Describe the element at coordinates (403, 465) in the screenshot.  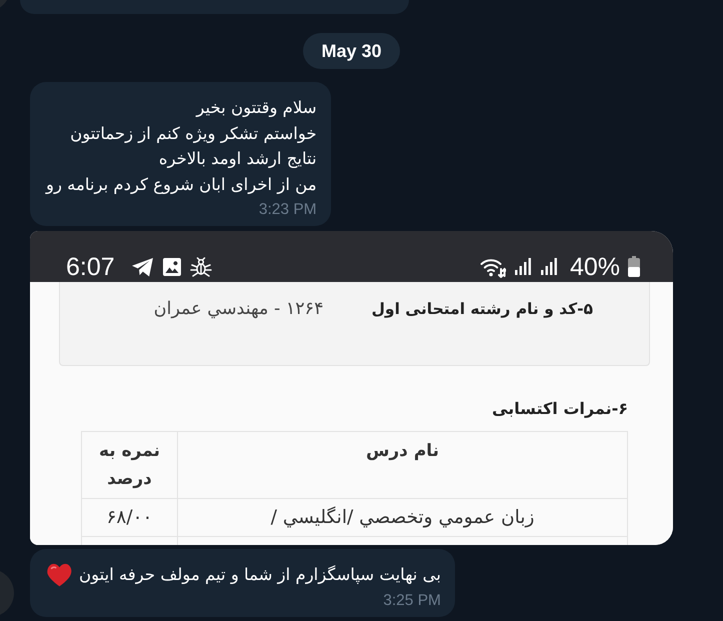
I see `column-header: نام درس` at that location.